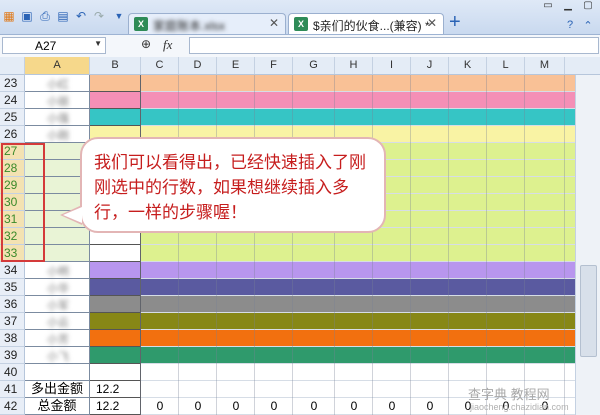 This screenshot has width=600, height=415. What do you see at coordinates (300, 253) in the screenshot?
I see `table-row: 33` at bounding box center [300, 253].